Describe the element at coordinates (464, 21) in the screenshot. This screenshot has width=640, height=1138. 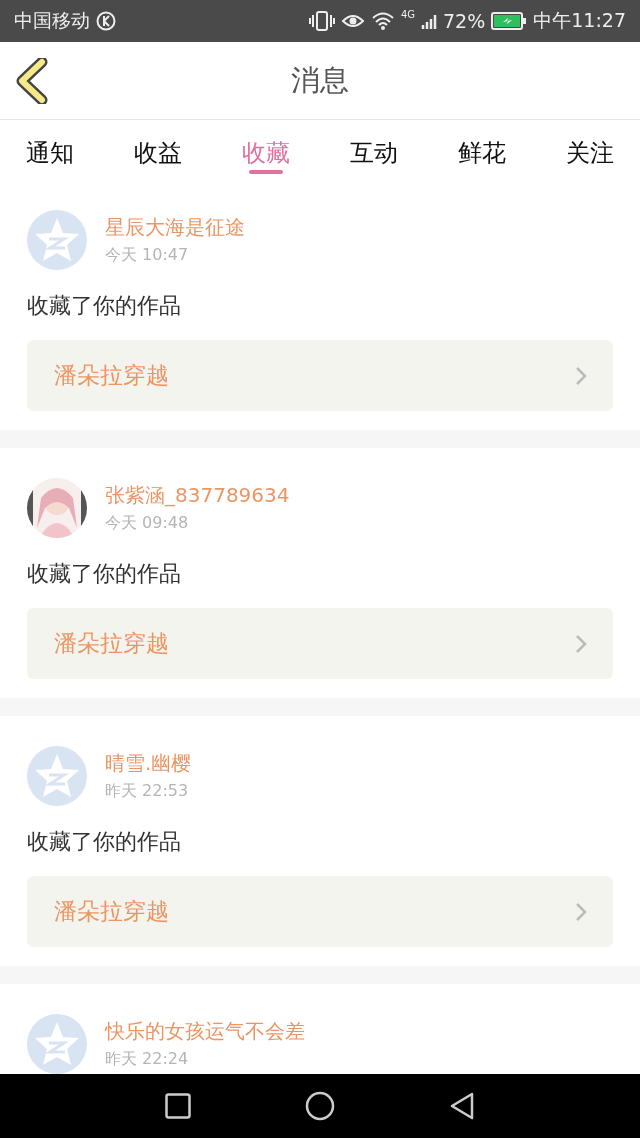
I see `battery-percent: 72%` at that location.